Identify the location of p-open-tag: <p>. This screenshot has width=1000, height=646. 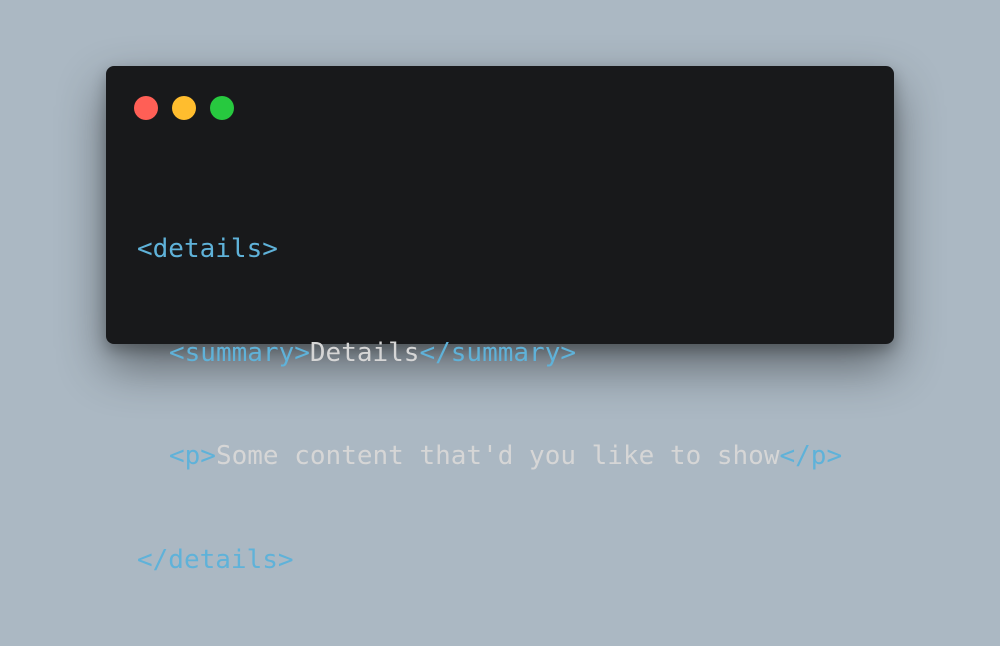
(192, 456).